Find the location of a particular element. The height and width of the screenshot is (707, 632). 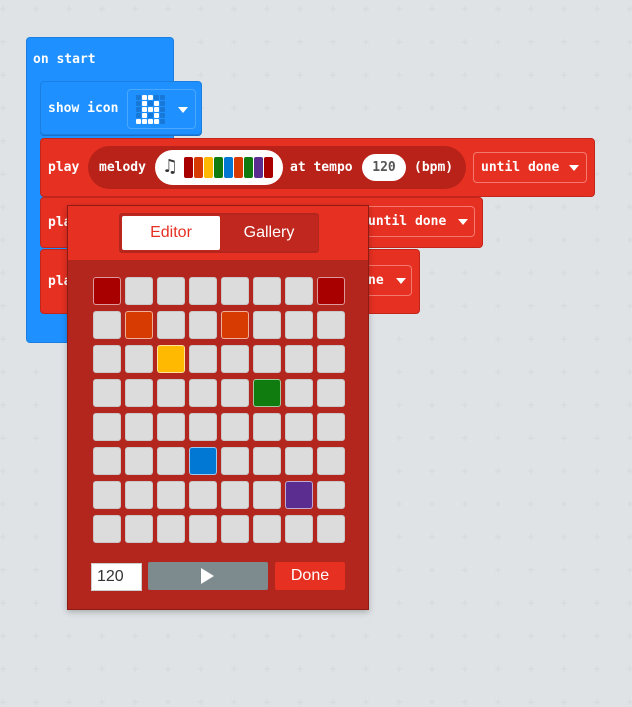

icon-picker-dropdown is located at coordinates (161, 109).